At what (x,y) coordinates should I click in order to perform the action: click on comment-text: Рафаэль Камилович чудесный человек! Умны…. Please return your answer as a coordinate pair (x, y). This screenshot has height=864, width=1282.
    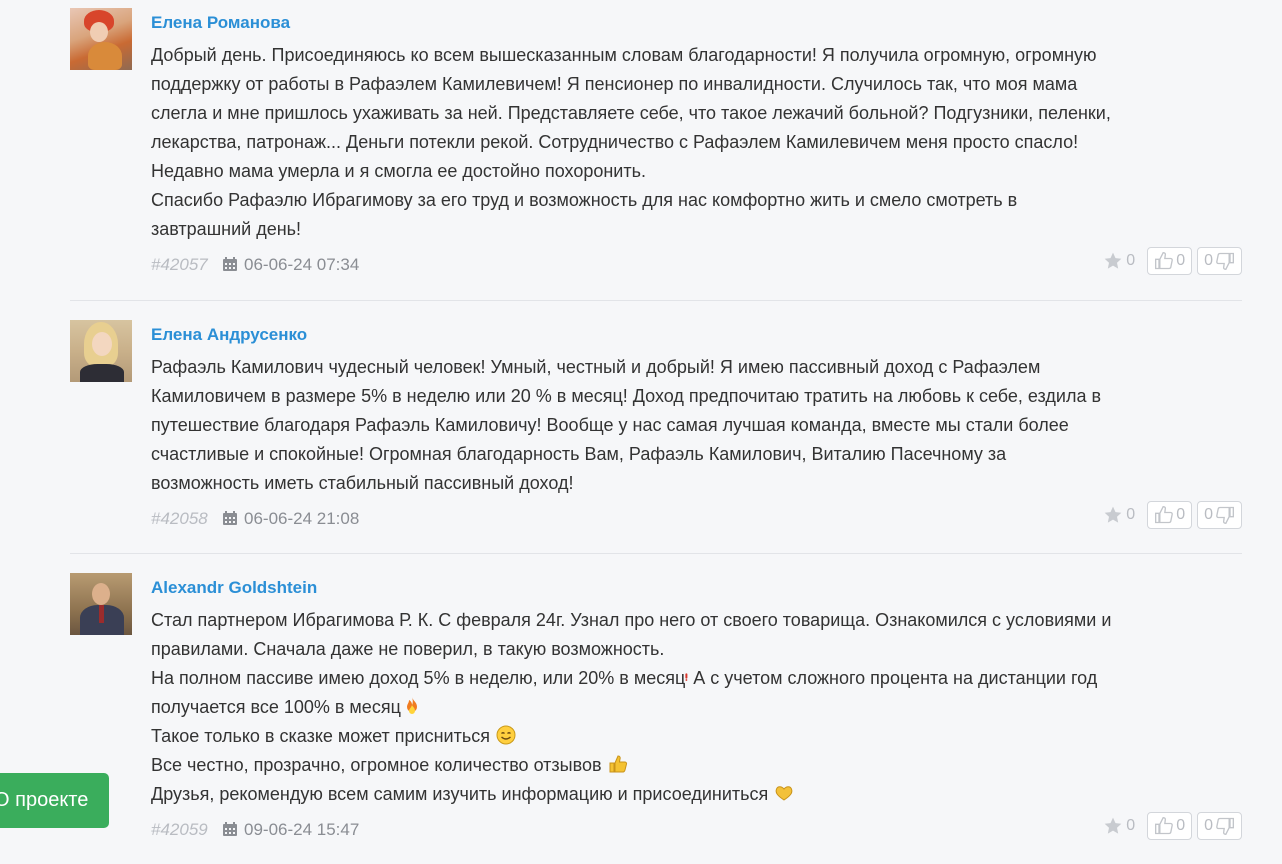
    Looking at the image, I should click on (626, 425).